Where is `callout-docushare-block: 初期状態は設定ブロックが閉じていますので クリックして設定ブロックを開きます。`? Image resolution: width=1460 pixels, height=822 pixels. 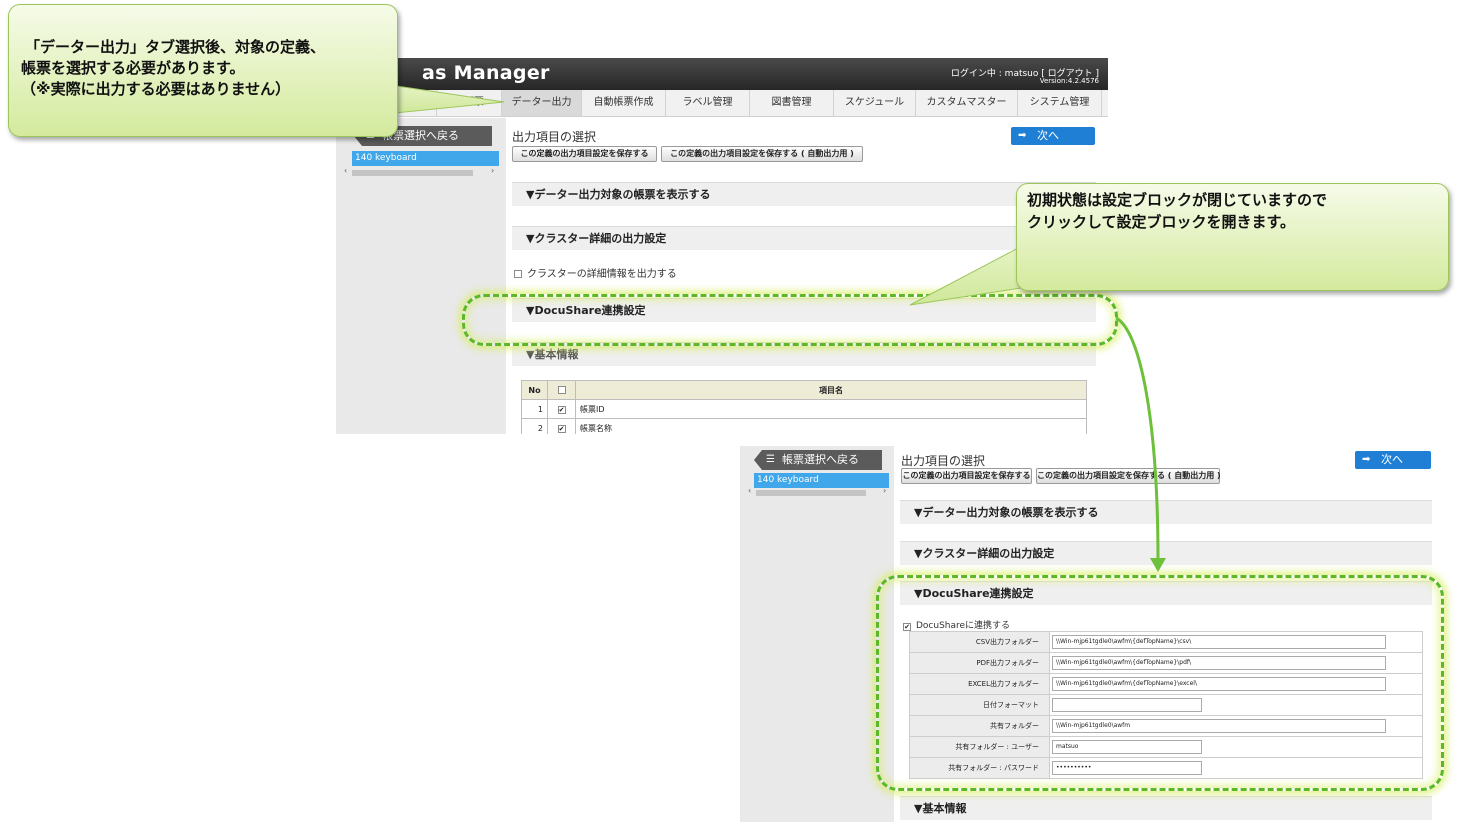 callout-docushare-block: 初期状態は設定ブロックが閉じていますので クリックして設定ブロックを開きます。 is located at coordinates (1232, 237).